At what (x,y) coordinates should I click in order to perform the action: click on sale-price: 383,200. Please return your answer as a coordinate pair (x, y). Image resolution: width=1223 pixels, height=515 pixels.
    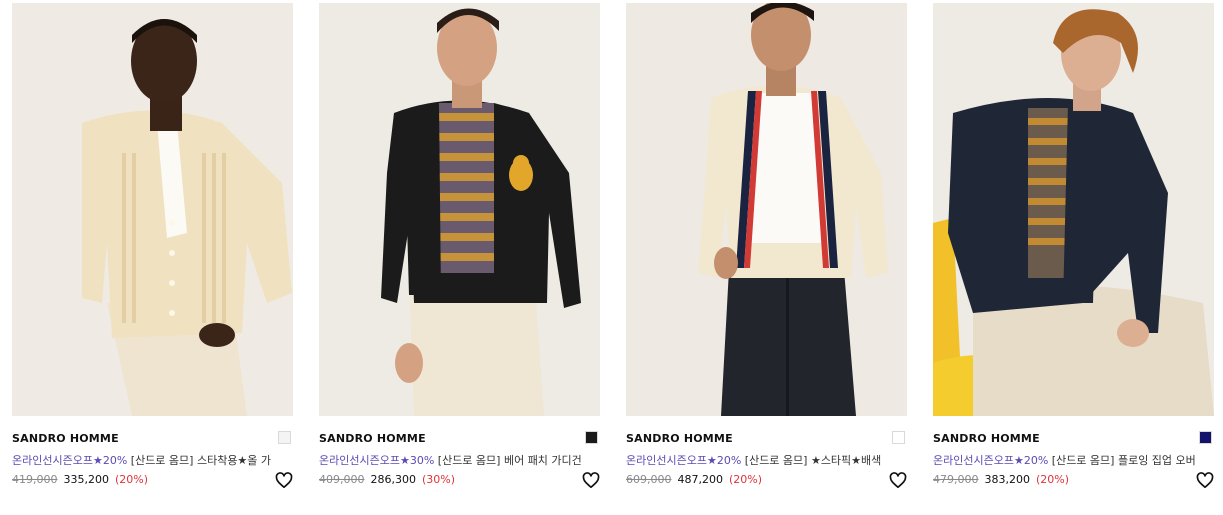
    Looking at the image, I should click on (1007, 479).